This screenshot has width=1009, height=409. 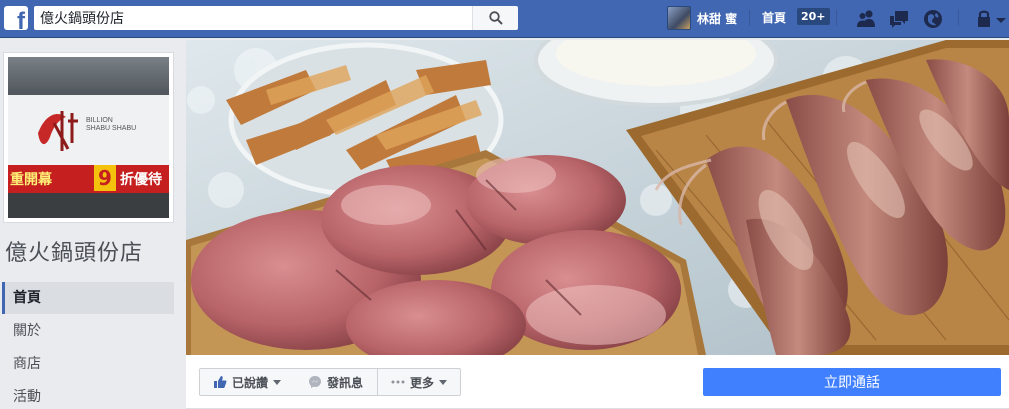 I want to click on user-profile-link: 林甜 蜜, so click(x=702, y=18).